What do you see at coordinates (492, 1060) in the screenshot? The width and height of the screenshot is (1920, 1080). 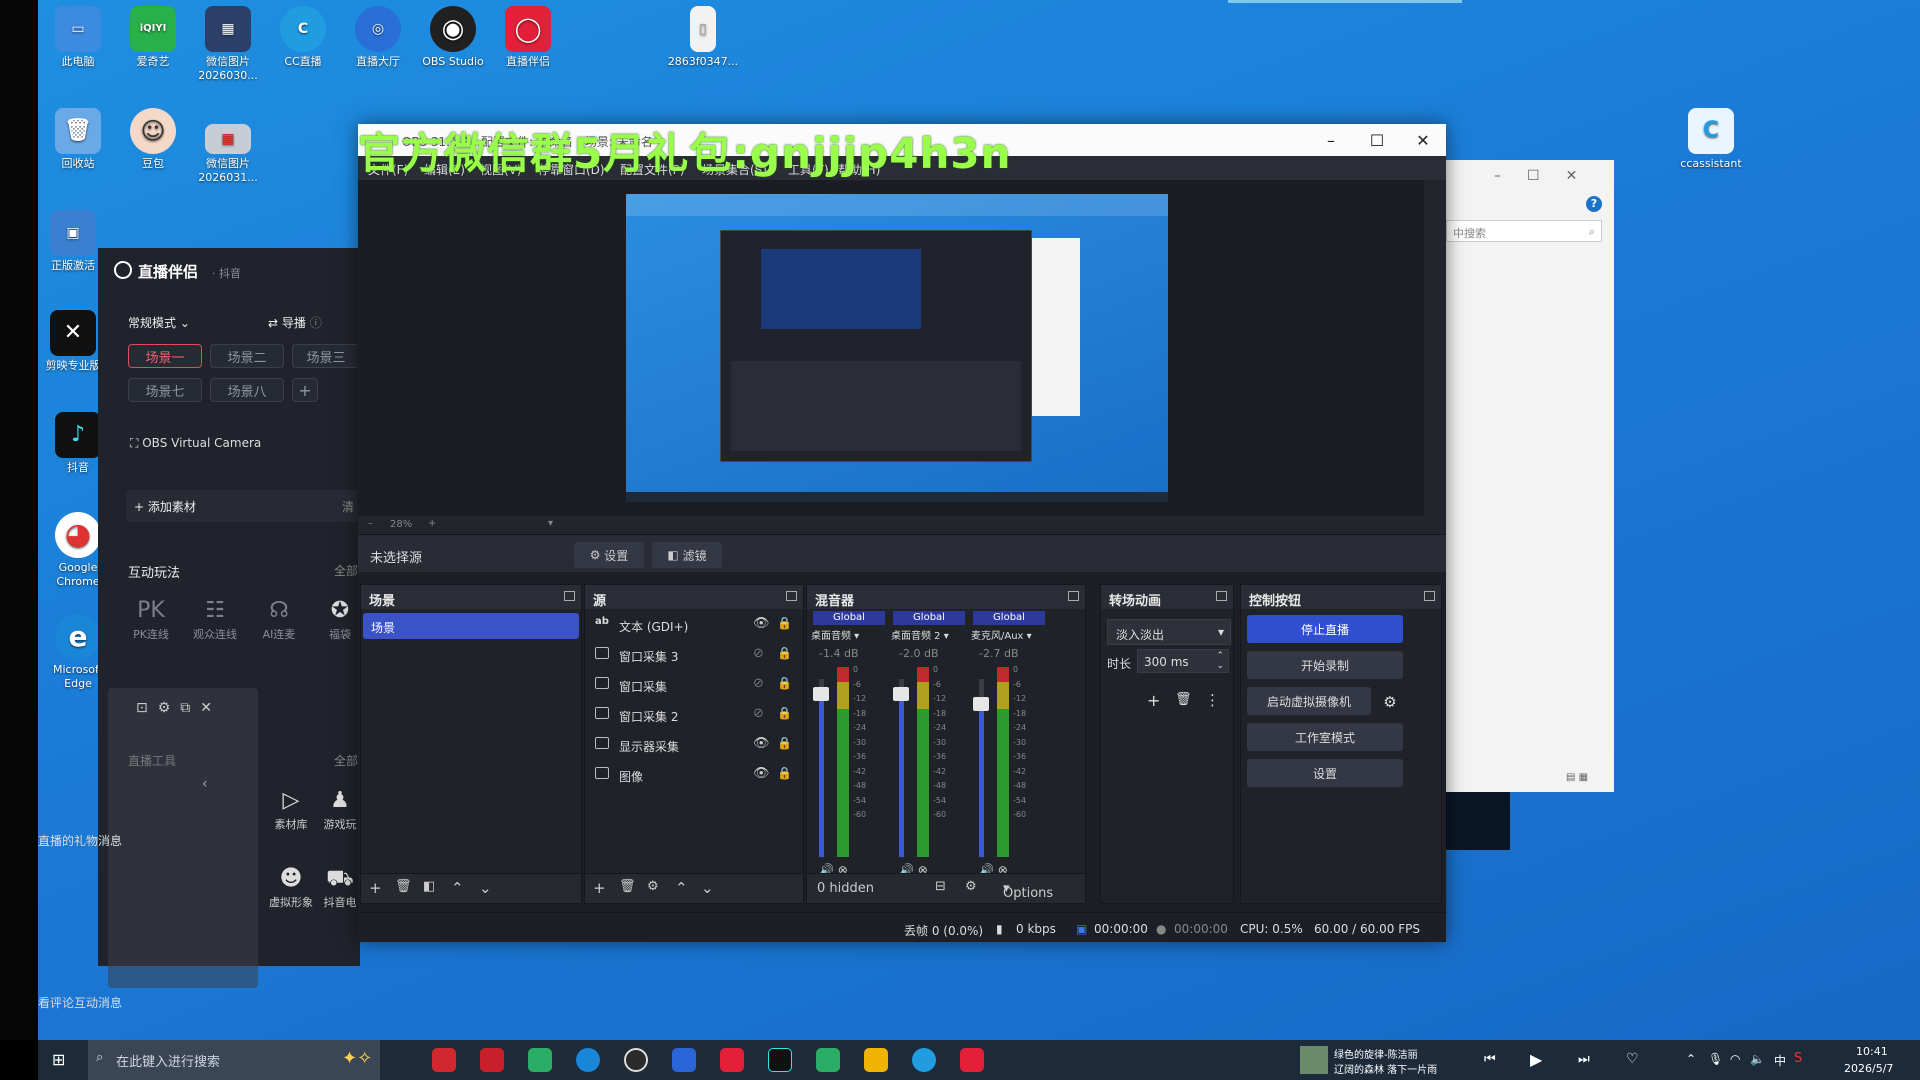 I see `netease-music-icon` at bounding box center [492, 1060].